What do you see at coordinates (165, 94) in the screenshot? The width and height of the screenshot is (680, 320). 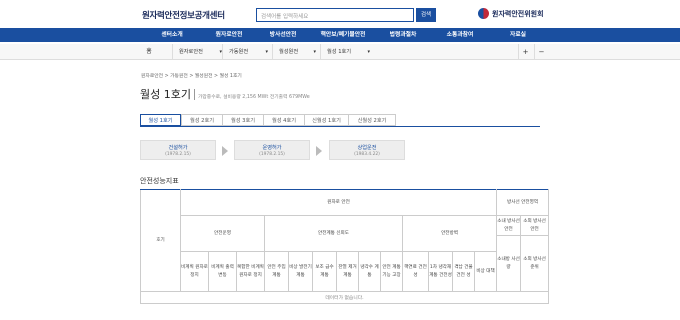 I see `page-title: 월성 1호기` at bounding box center [165, 94].